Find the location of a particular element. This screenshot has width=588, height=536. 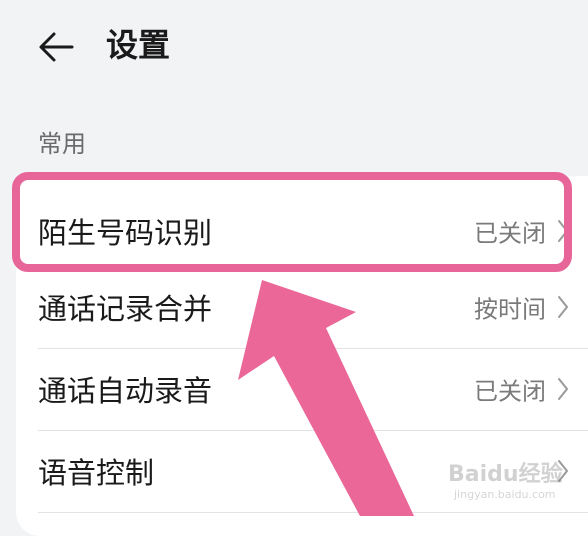

divider is located at coordinates (313, 512).